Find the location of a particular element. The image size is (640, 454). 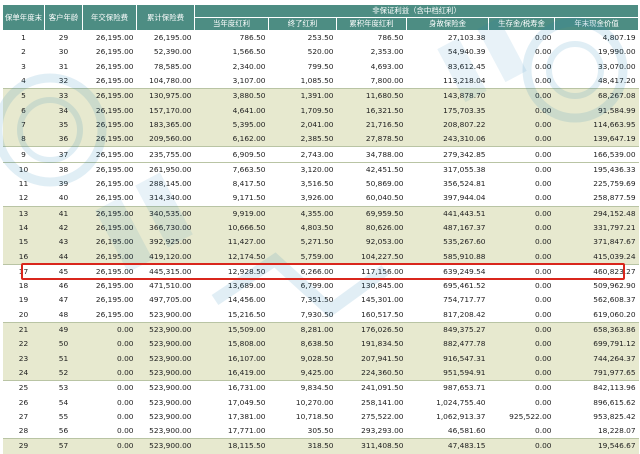

table-cell: 18,228.07 is located at coordinates (596, 432).